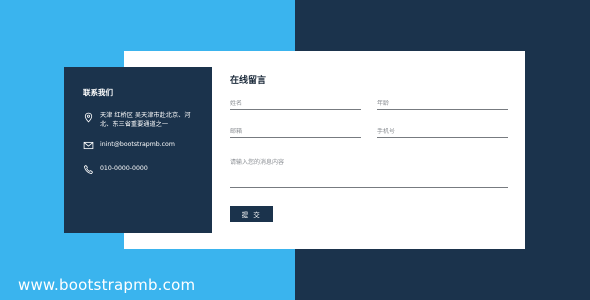  I want to click on location-pin-icon, so click(88, 117).